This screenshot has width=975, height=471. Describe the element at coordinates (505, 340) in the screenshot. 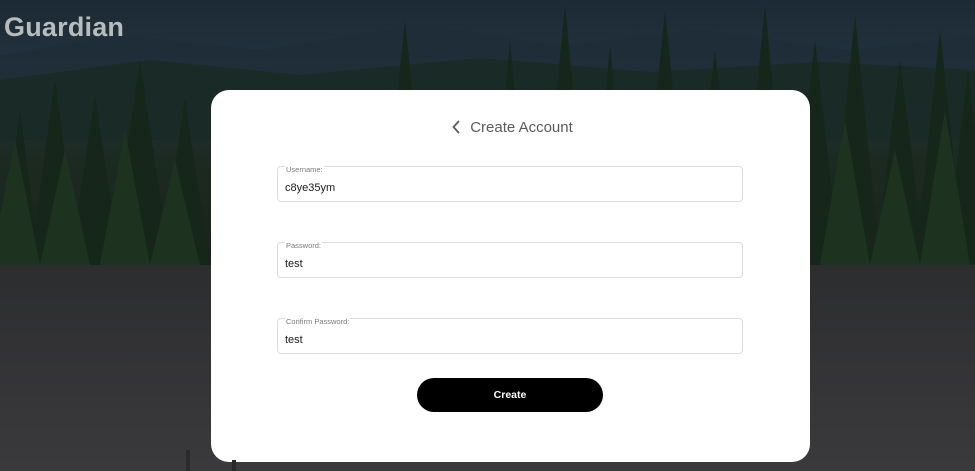

I see `confirm-password-input` at that location.